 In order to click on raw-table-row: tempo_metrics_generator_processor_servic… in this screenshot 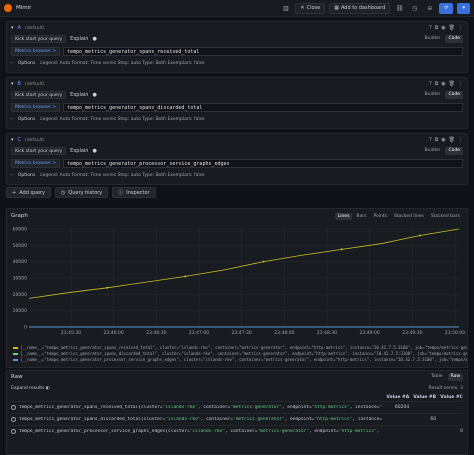, I will do `click(237, 431)`.